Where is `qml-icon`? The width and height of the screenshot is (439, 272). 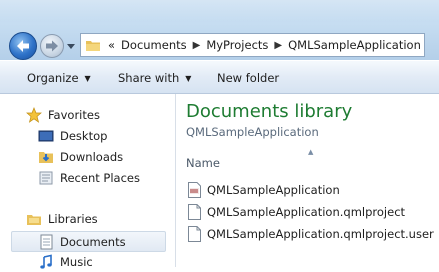 qml-icon is located at coordinates (194, 190).